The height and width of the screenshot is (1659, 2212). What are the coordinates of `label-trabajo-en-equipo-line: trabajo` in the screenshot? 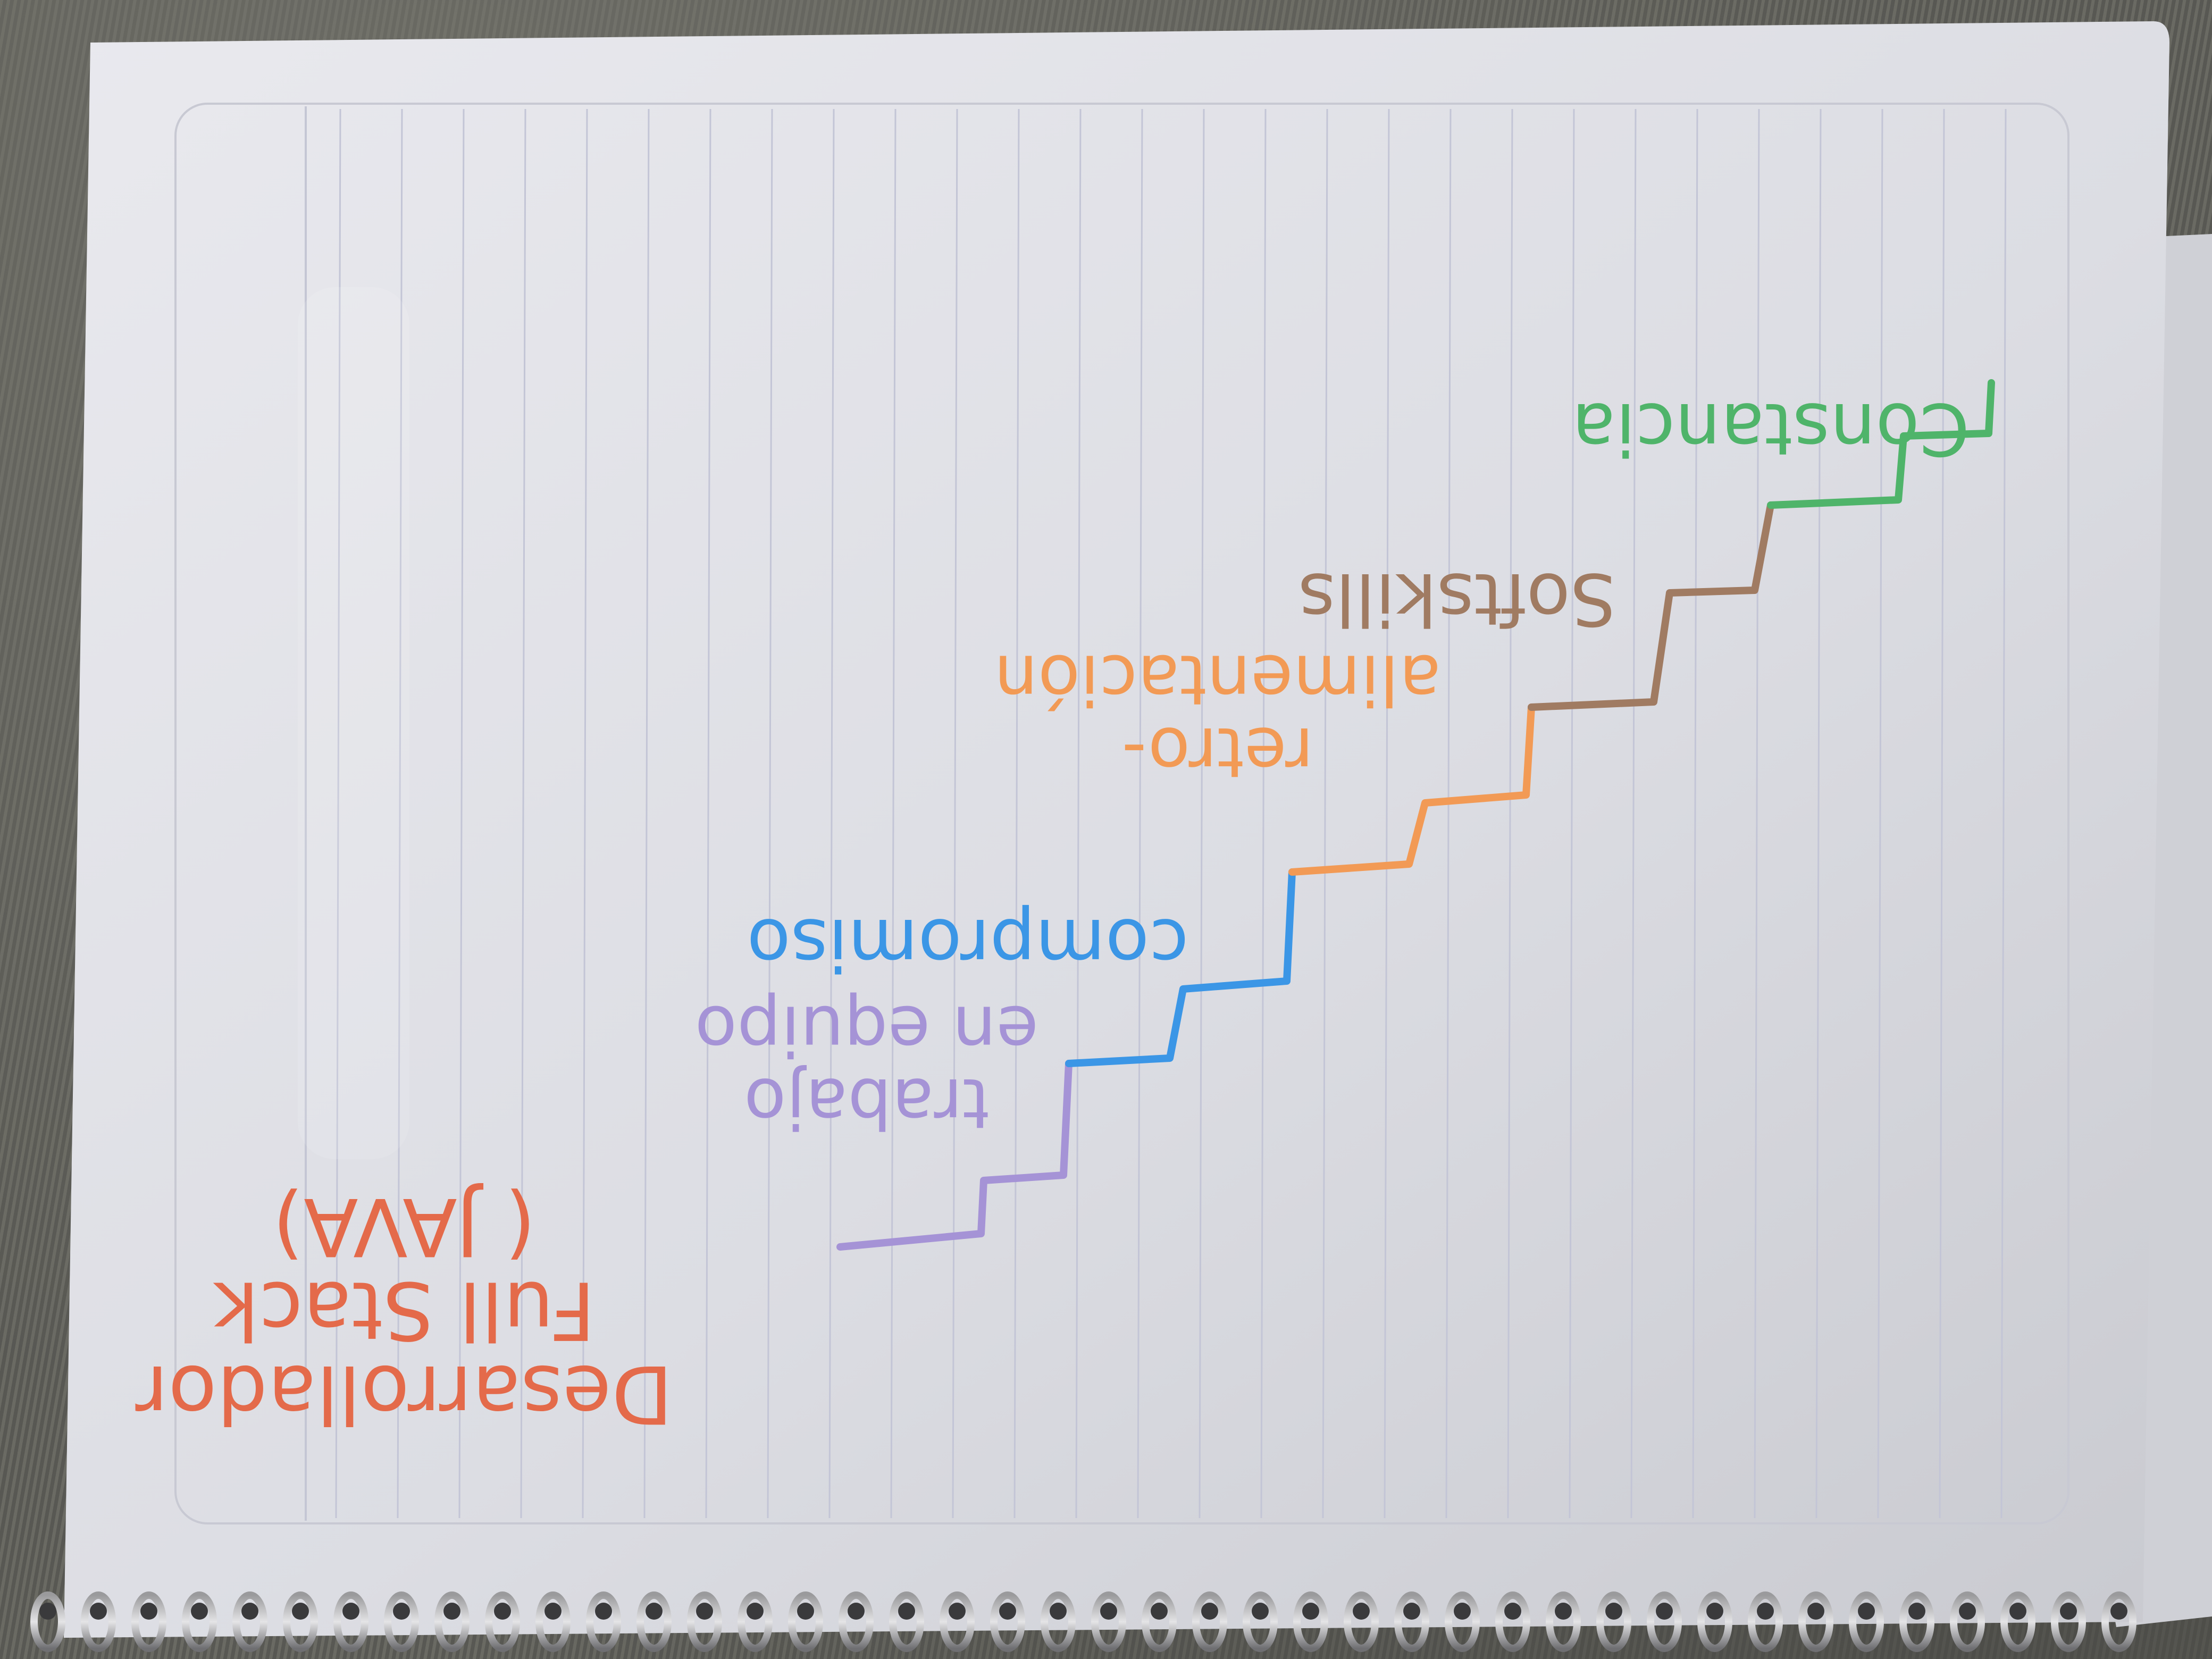 It's located at (867, 1103).